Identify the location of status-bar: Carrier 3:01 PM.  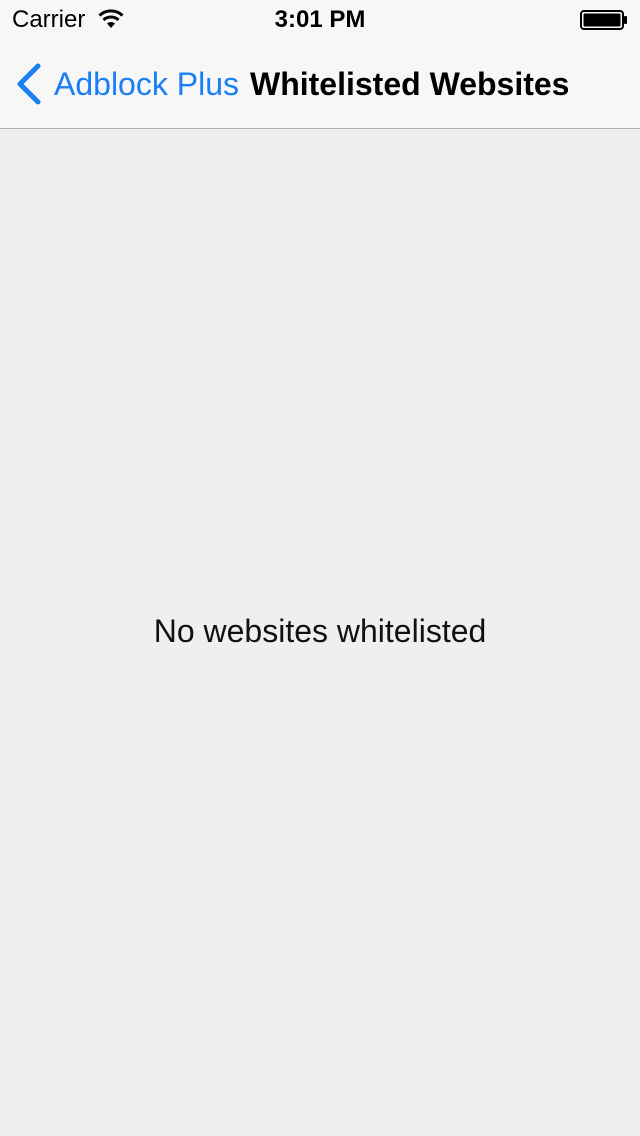
(320, 20).